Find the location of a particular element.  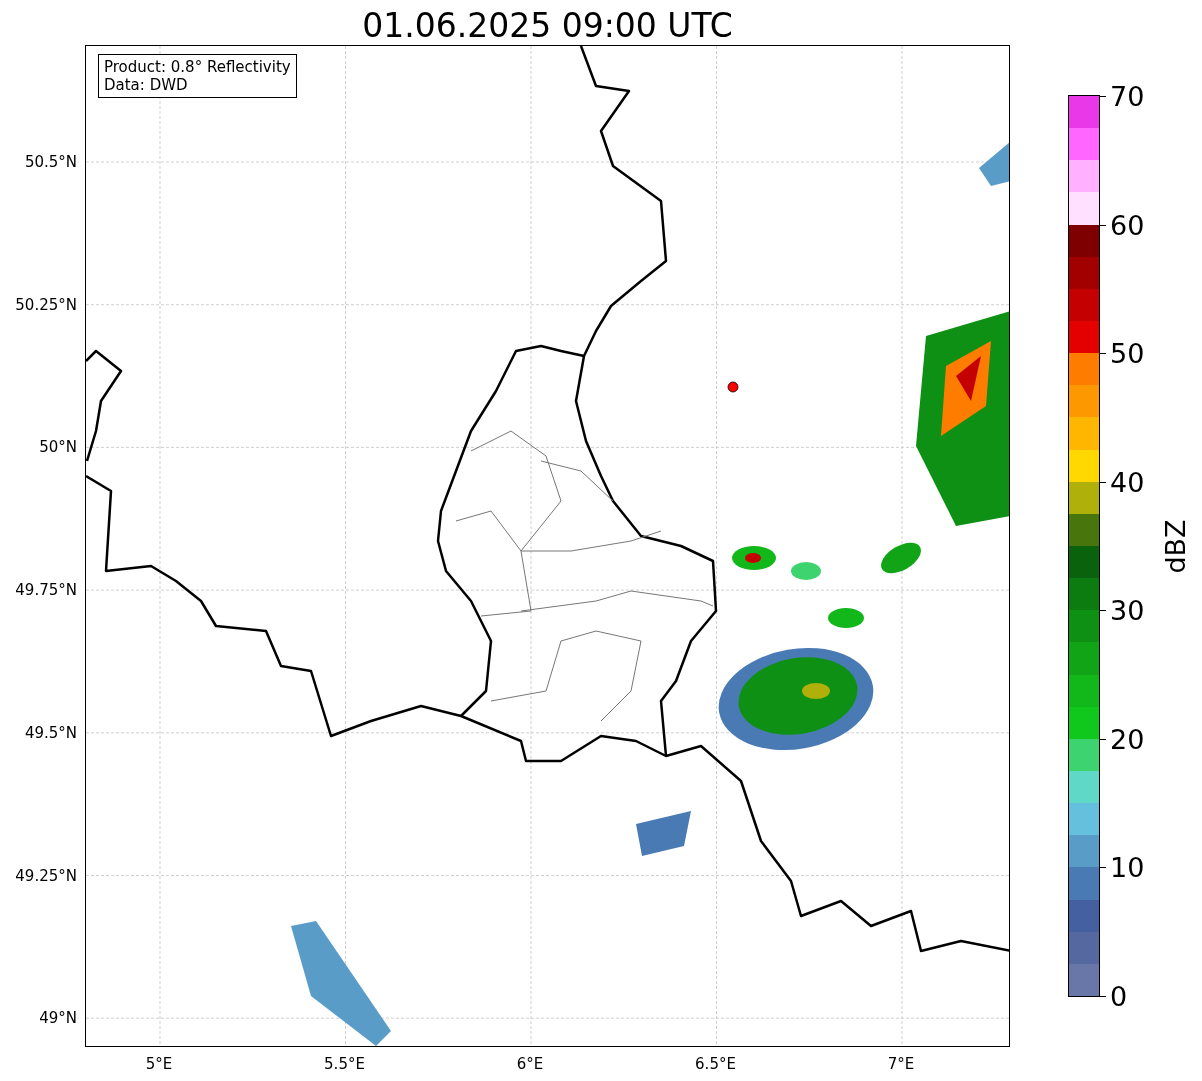

longitude-label: 5.5°E is located at coordinates (344, 1064).